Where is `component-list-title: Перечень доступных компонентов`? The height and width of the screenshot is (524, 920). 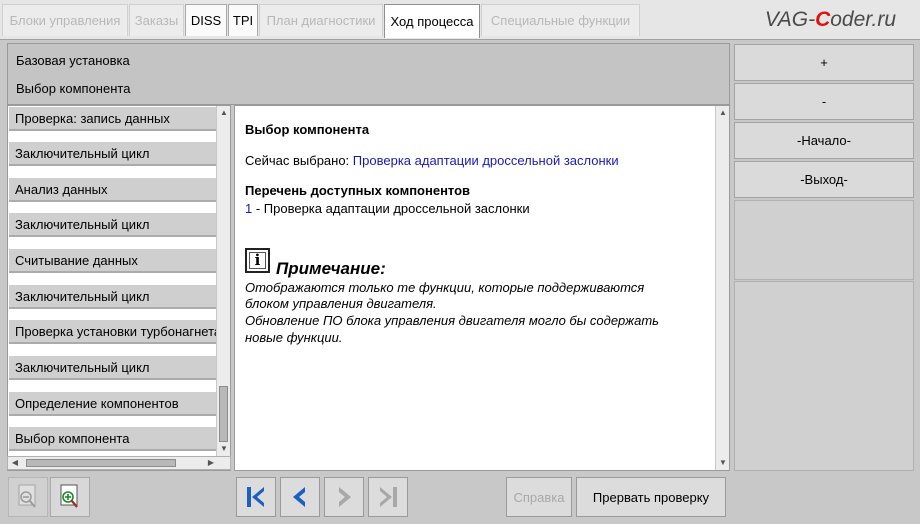 component-list-title: Перечень доступных компонентов is located at coordinates (358, 190).